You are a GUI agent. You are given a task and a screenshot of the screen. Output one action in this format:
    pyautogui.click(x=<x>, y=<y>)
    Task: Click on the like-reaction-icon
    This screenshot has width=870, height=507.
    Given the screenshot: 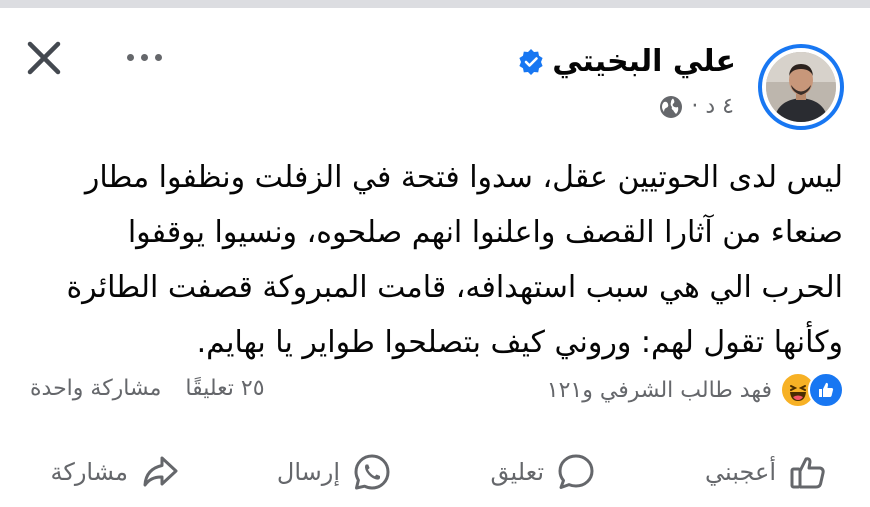 What is the action you would take?
    pyautogui.click(x=826, y=390)
    